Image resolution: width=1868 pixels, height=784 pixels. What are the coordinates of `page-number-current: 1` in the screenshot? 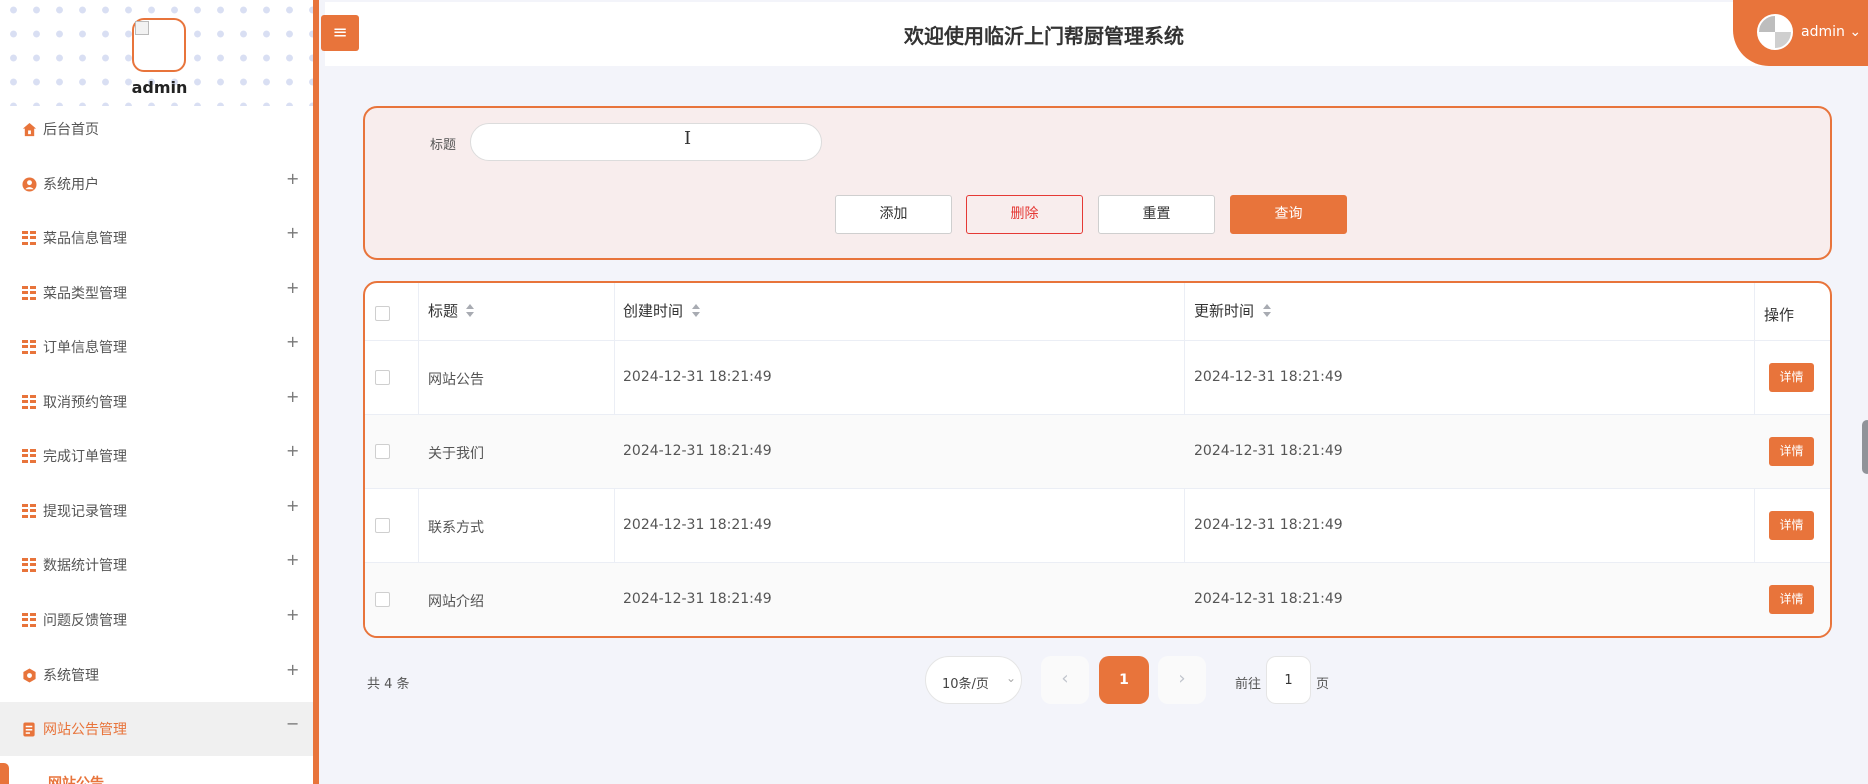 It's located at (1124, 680).